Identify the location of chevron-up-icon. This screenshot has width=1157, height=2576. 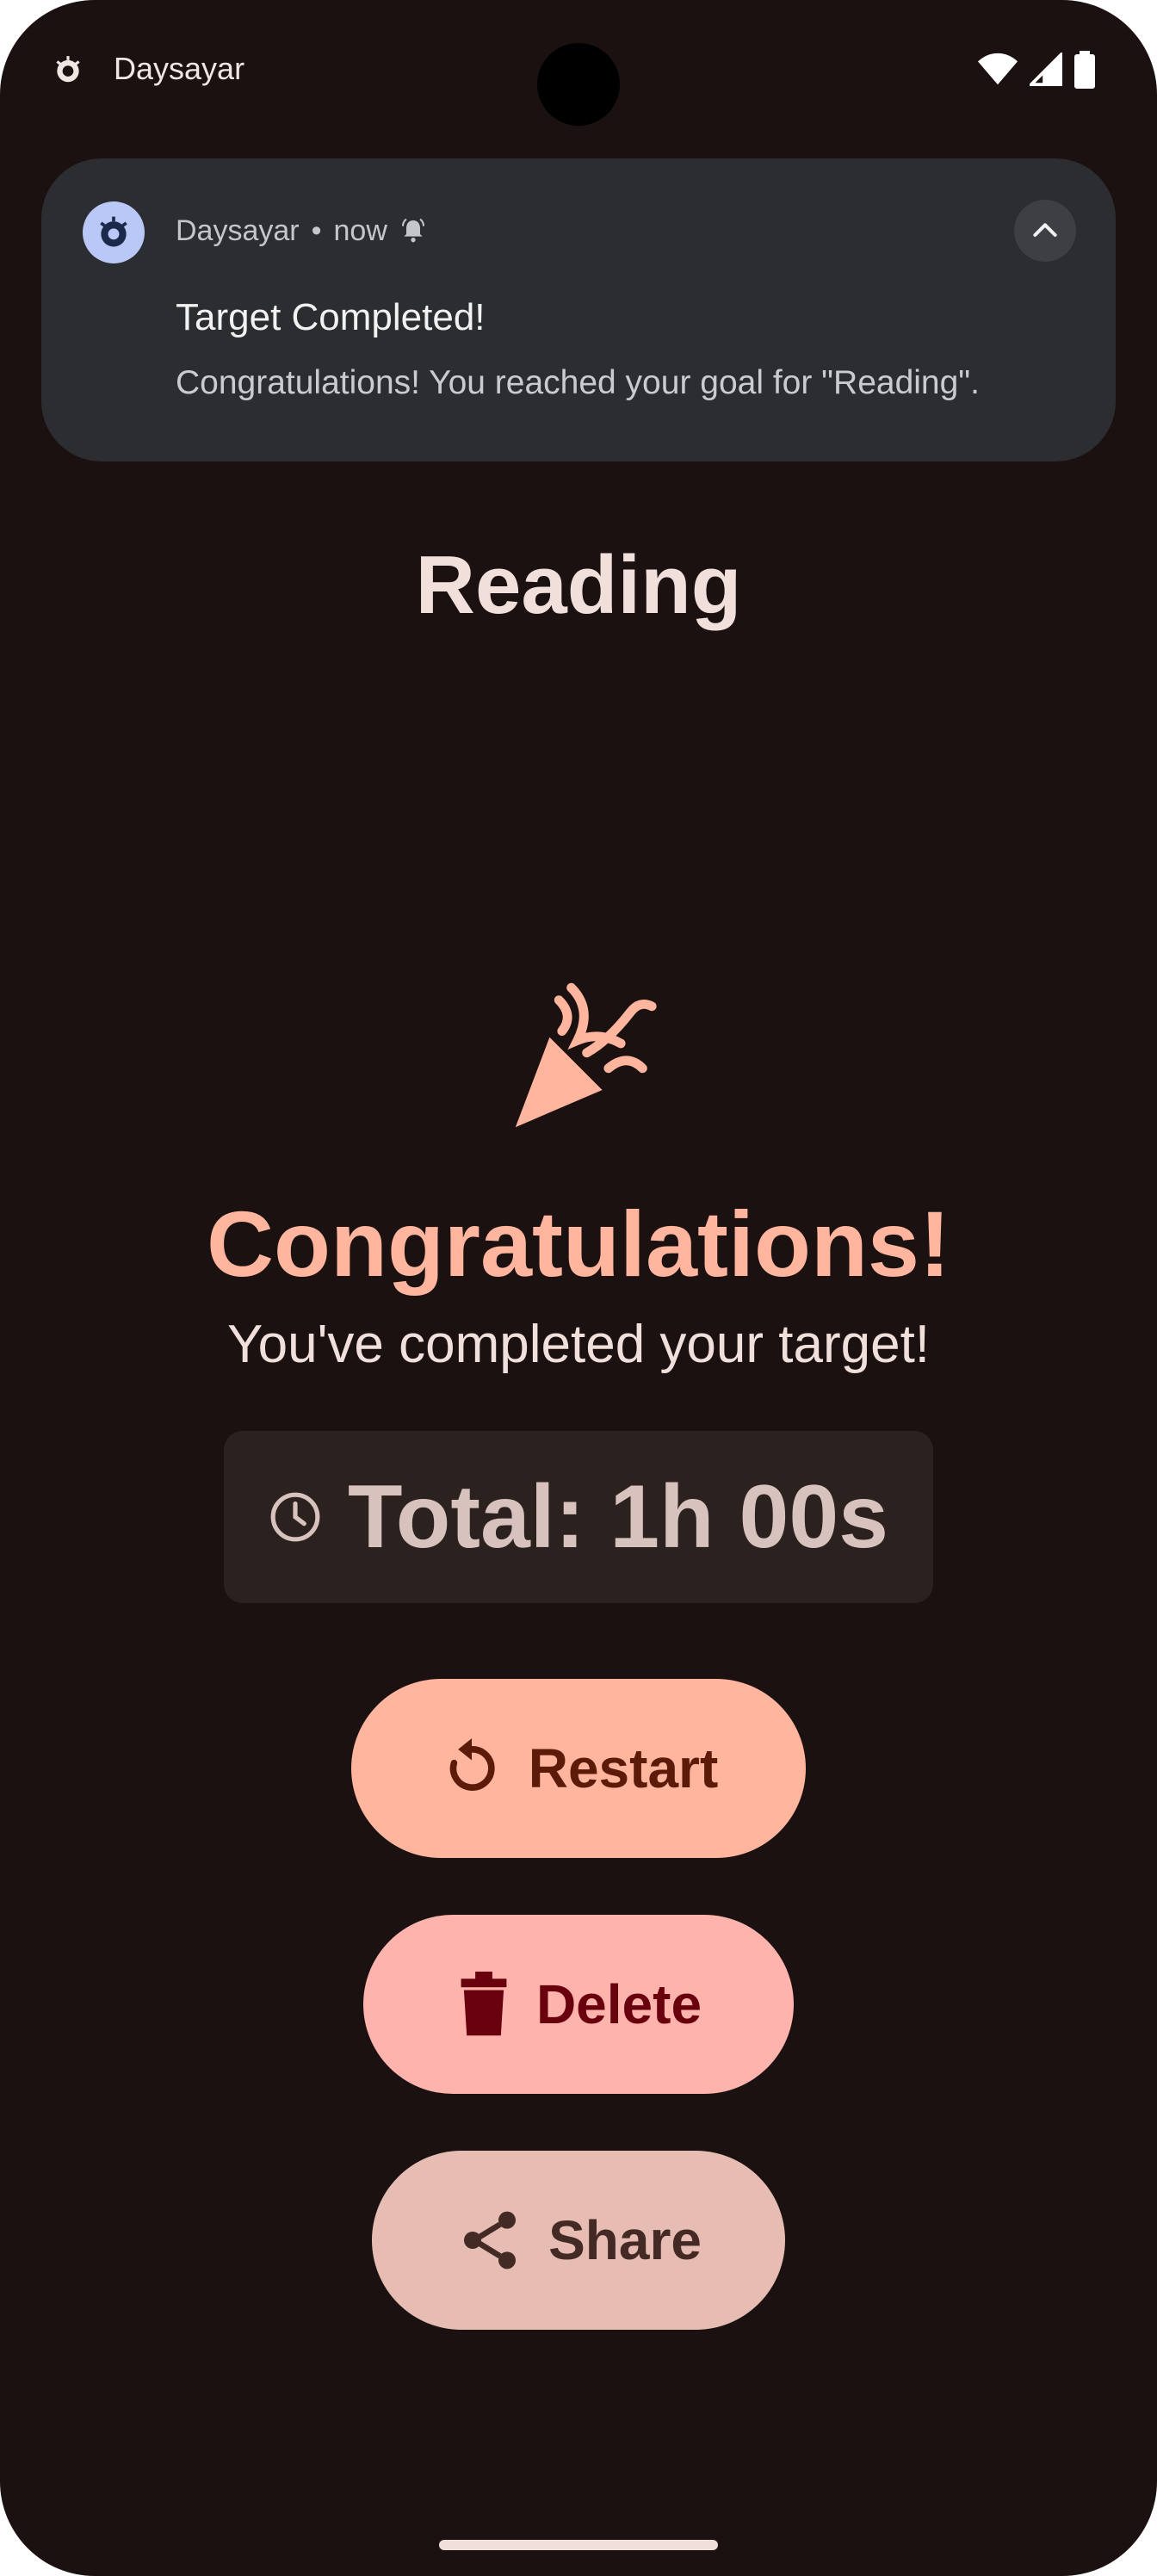
(1045, 230).